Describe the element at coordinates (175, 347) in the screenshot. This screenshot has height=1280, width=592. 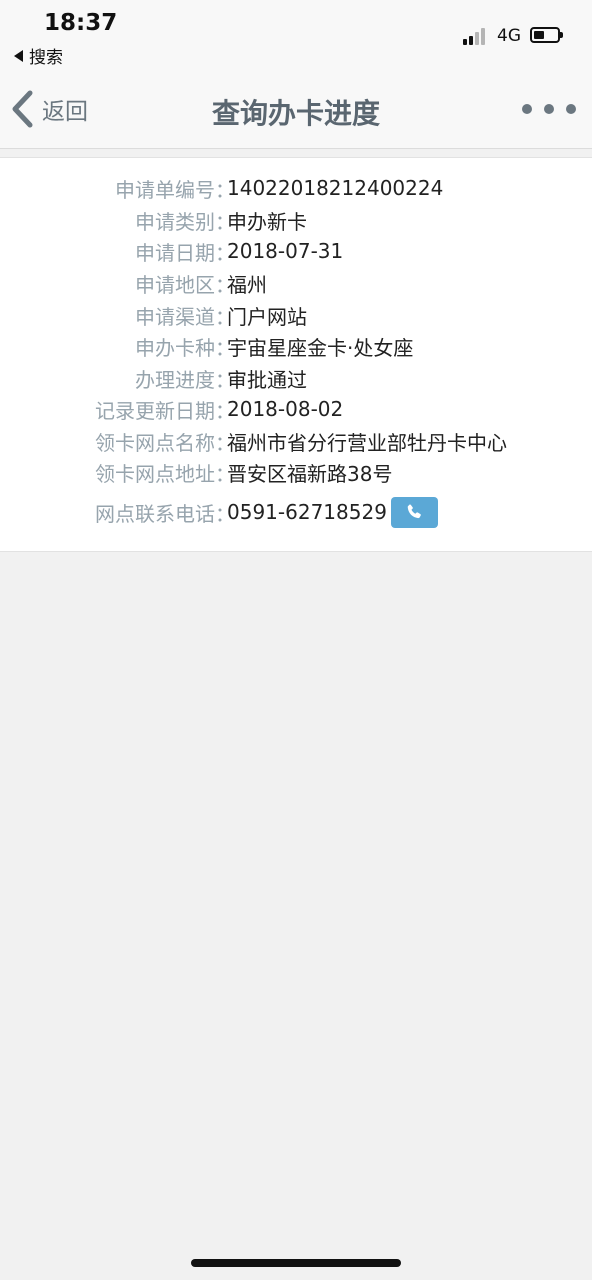
I see `detail-label: 申办卡种` at that location.